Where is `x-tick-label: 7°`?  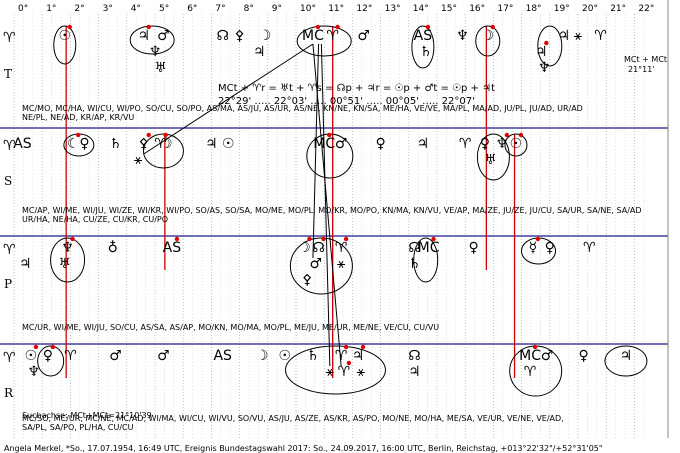
x-tick-label: 7° is located at coordinates (220, 9).